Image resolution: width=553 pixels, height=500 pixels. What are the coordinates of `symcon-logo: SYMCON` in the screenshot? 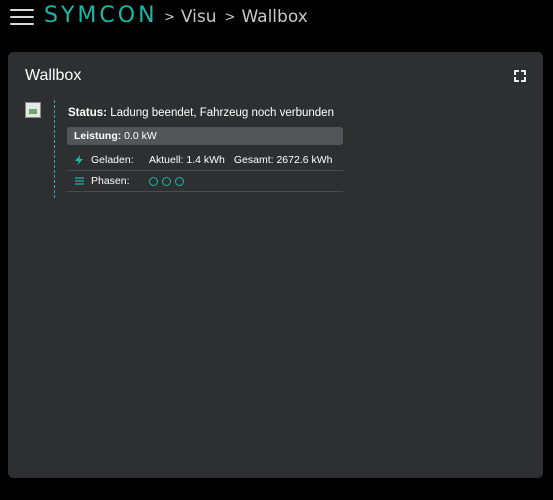 It's located at (101, 15).